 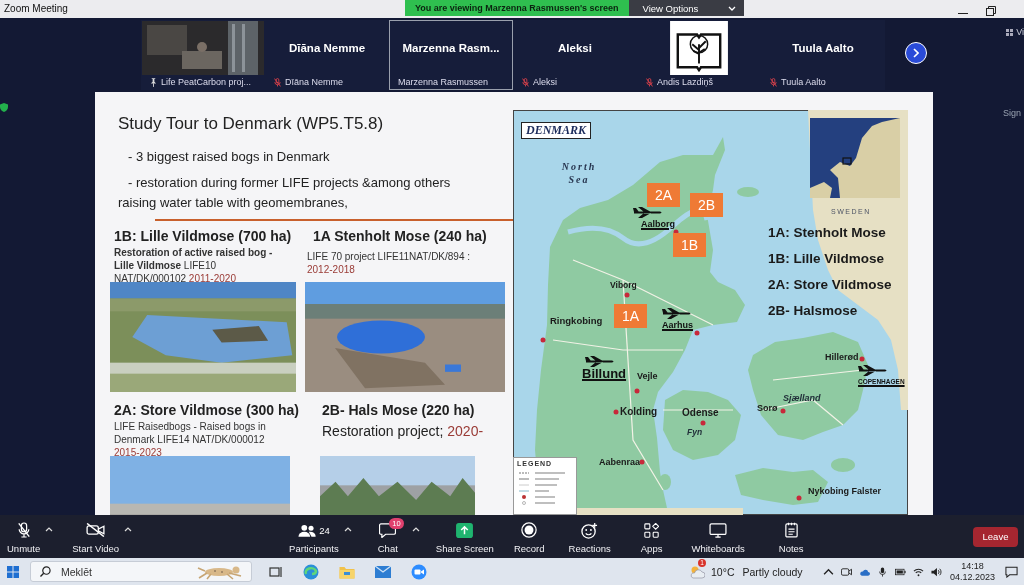 I want to click on map-key-item: 1A: Stenholt Mose, so click(x=827, y=232).